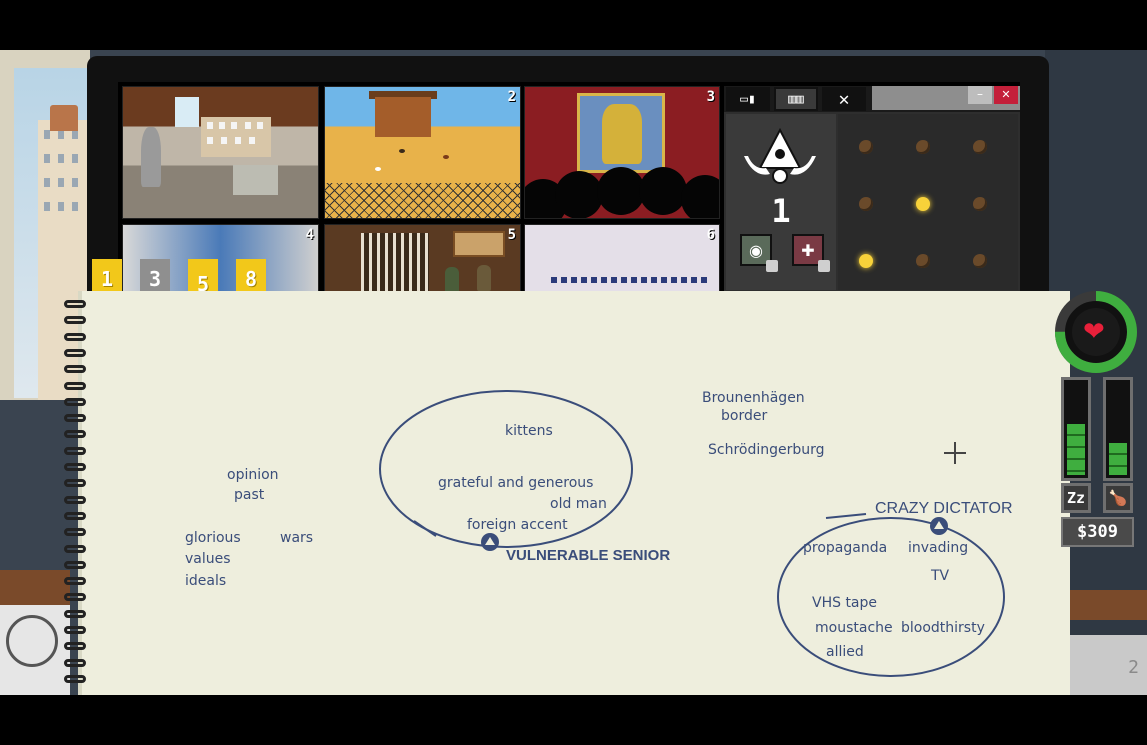  Describe the element at coordinates (253, 475) in the screenshot. I see `word-opinion: opinion` at that location.